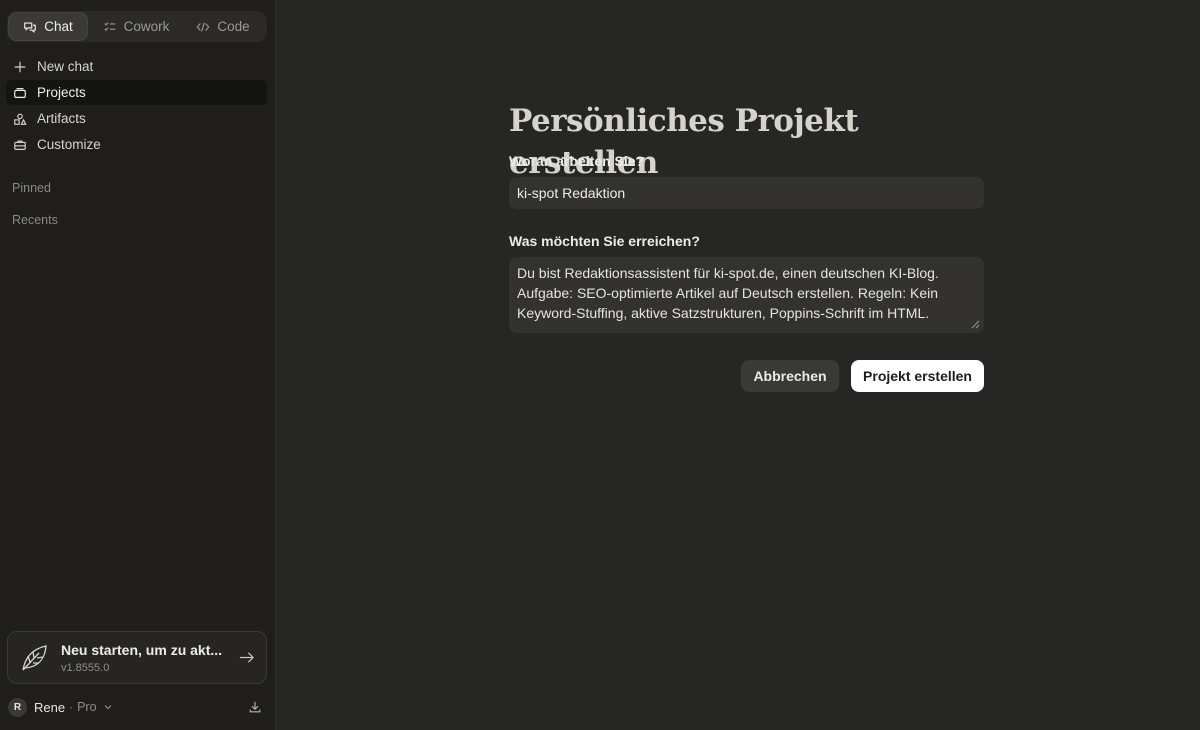 This screenshot has width=1200, height=730. What do you see at coordinates (233, 26) in the screenshot?
I see `tab-code-label: Code` at bounding box center [233, 26].